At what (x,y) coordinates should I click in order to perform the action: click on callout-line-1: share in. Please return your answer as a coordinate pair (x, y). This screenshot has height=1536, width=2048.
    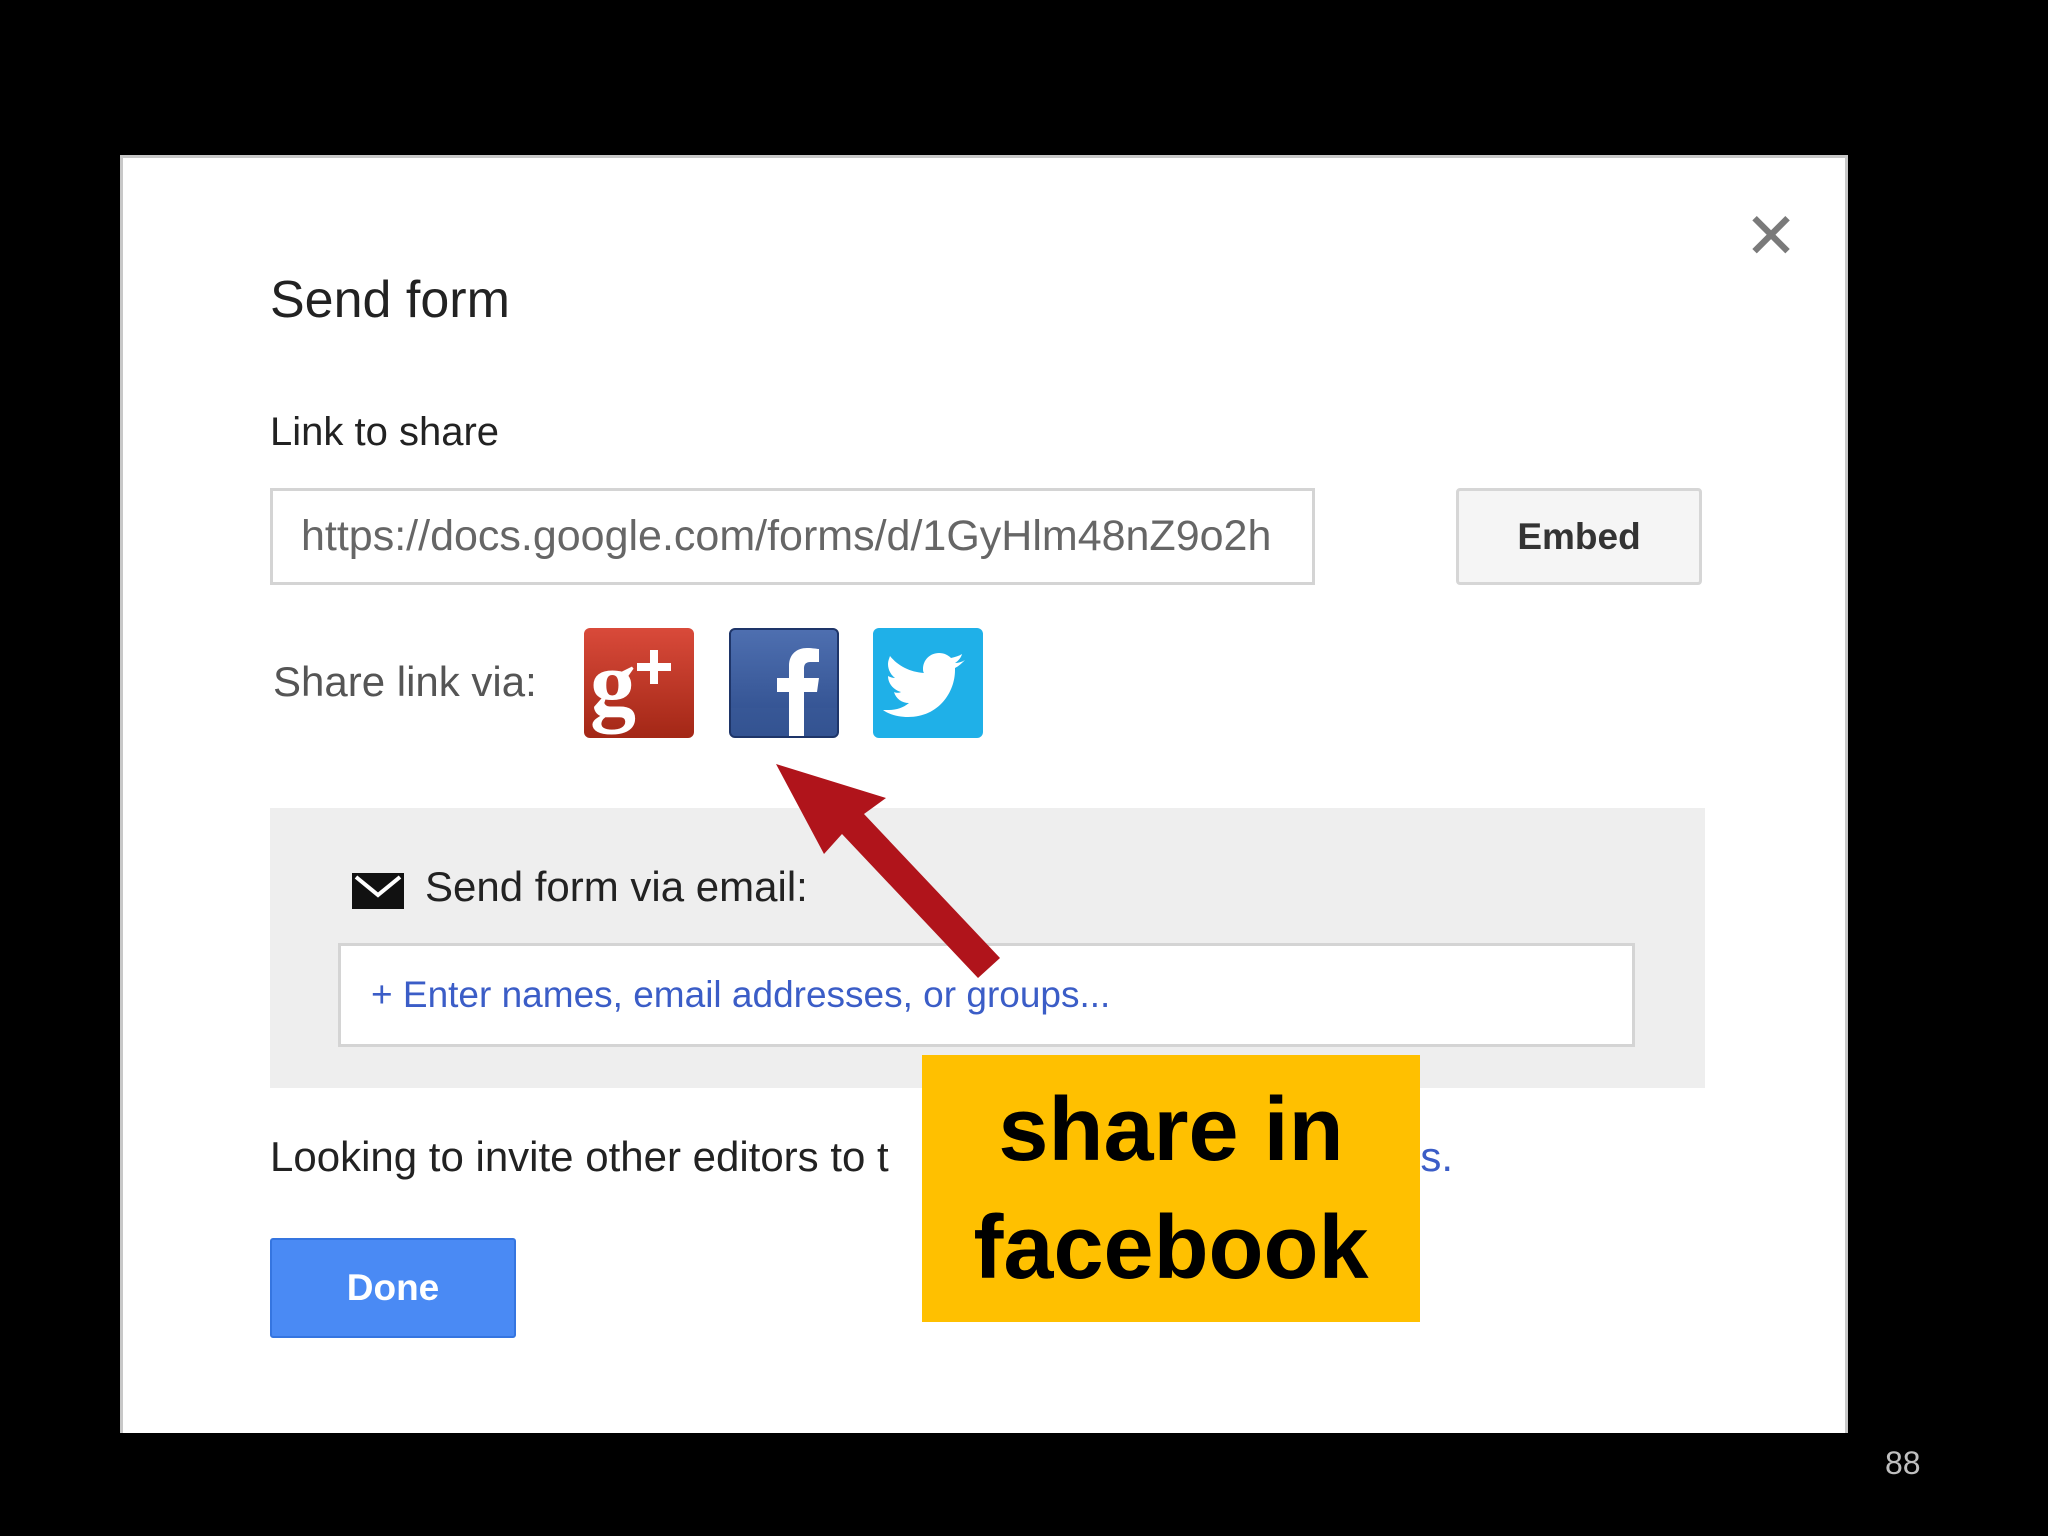
    Looking at the image, I should click on (1171, 1129).